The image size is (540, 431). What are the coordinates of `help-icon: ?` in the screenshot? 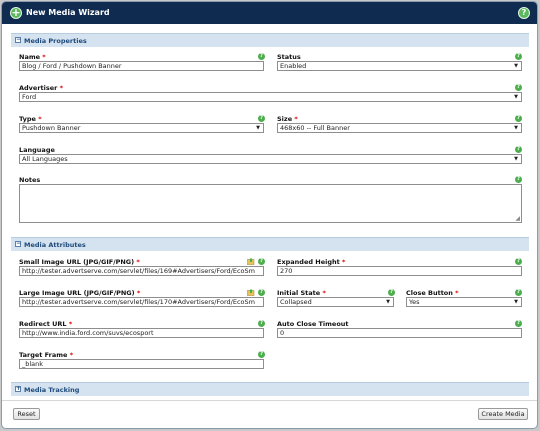 It's located at (524, 13).